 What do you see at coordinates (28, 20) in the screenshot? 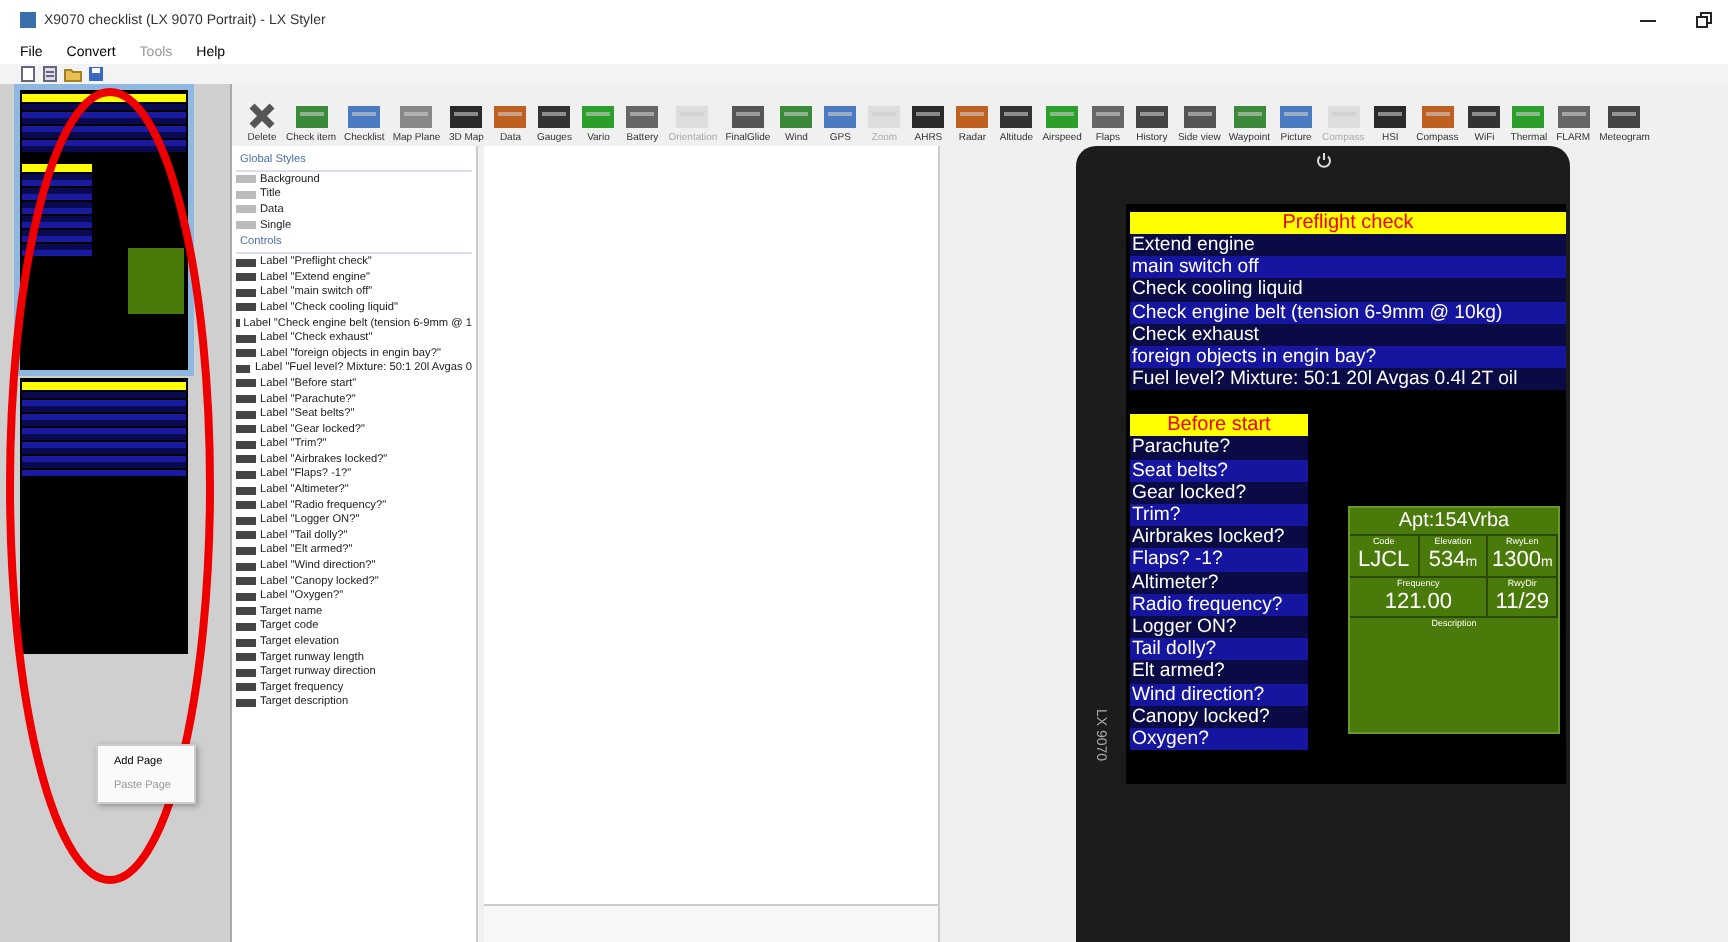
I see `app-icon` at bounding box center [28, 20].